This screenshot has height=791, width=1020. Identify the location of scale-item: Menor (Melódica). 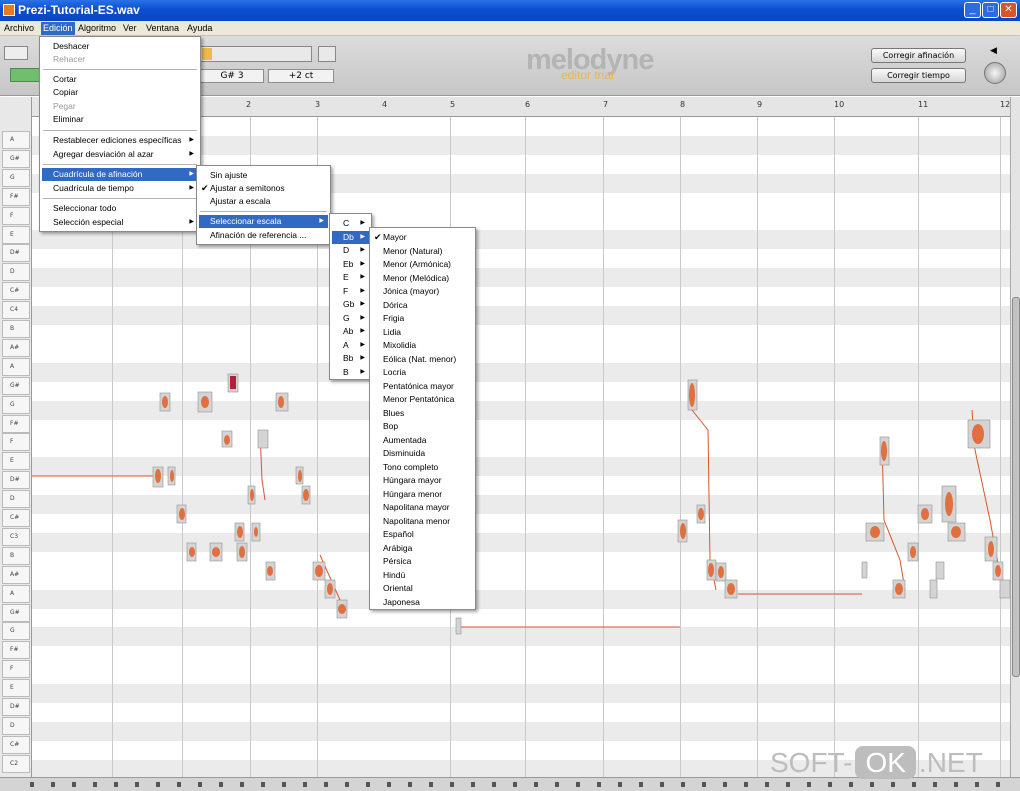
(422, 278).